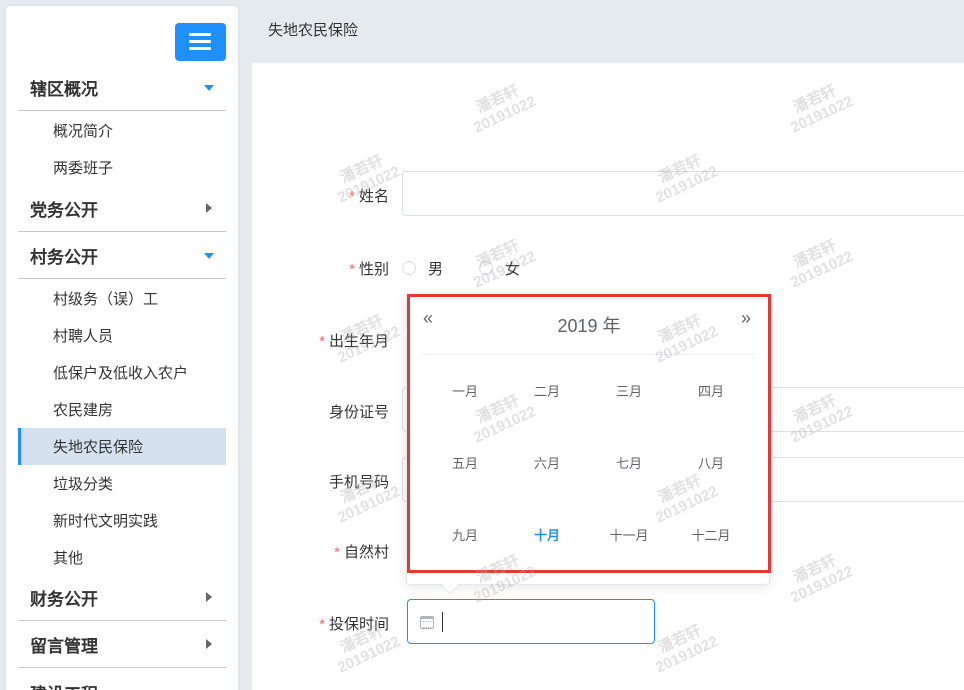 This screenshot has width=964, height=690. What do you see at coordinates (122, 209) in the screenshot?
I see `sidebar-section-party: 党务公开` at bounding box center [122, 209].